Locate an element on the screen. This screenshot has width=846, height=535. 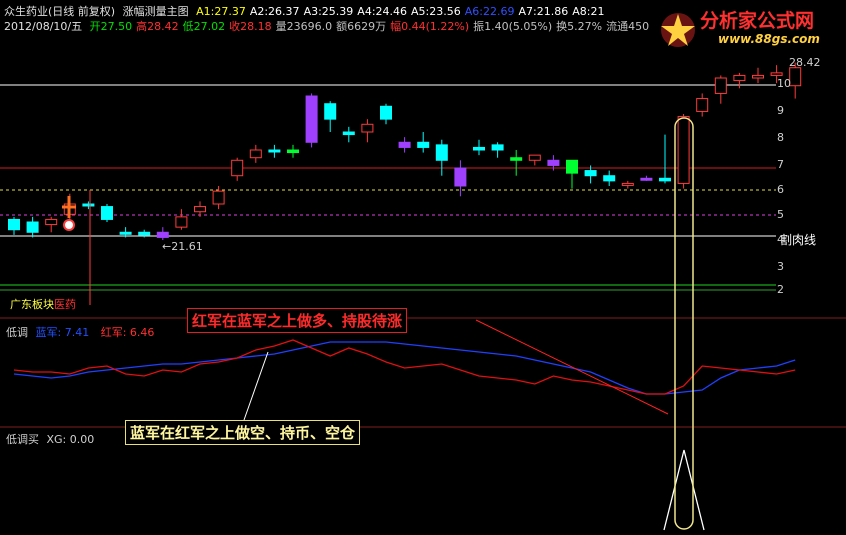
annotation-blue-army: 蓝军在红军之上做空、持币、空仓 is located at coordinates (243, 432).